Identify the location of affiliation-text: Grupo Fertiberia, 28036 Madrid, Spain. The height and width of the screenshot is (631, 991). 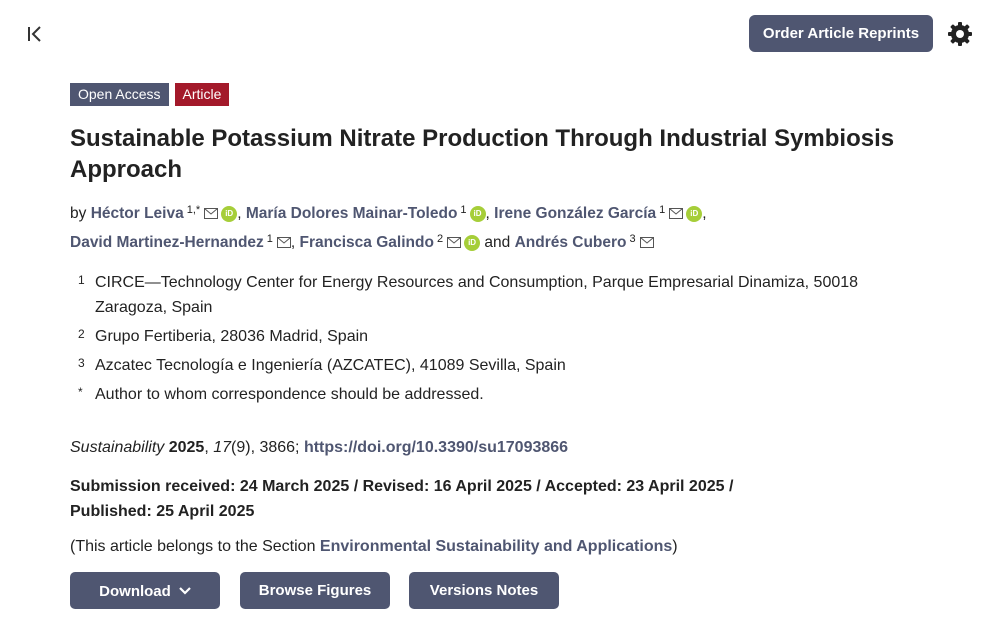
(232, 336).